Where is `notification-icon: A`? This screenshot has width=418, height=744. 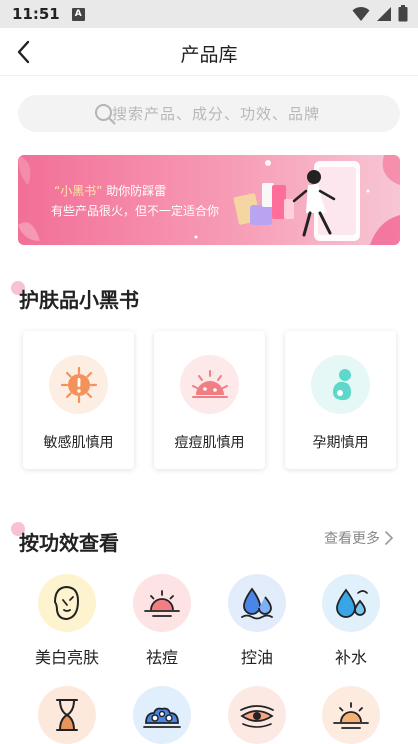
notification-icon: A is located at coordinates (78, 14).